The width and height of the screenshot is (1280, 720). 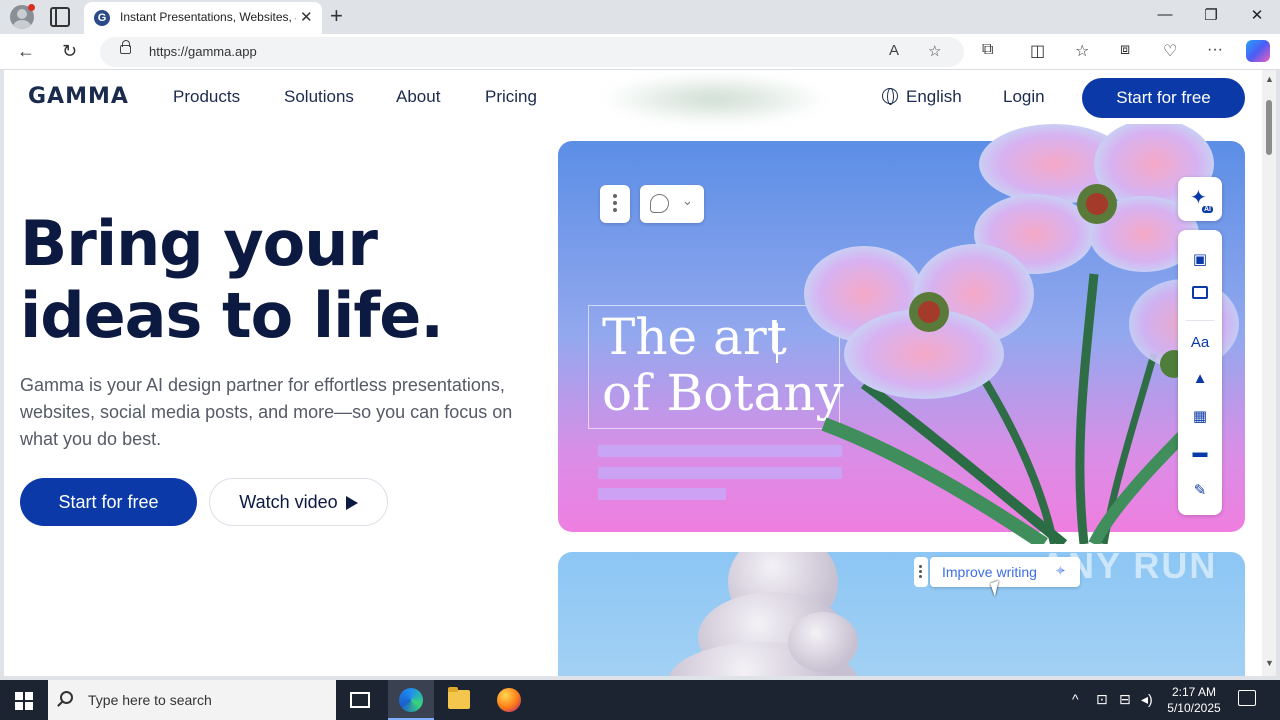 I want to click on login-link: Login, so click(x=1024, y=97).